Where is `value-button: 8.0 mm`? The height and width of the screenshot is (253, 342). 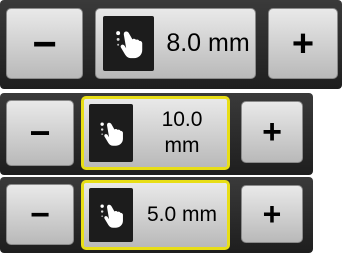
value-button: 8.0 mm is located at coordinates (175, 43).